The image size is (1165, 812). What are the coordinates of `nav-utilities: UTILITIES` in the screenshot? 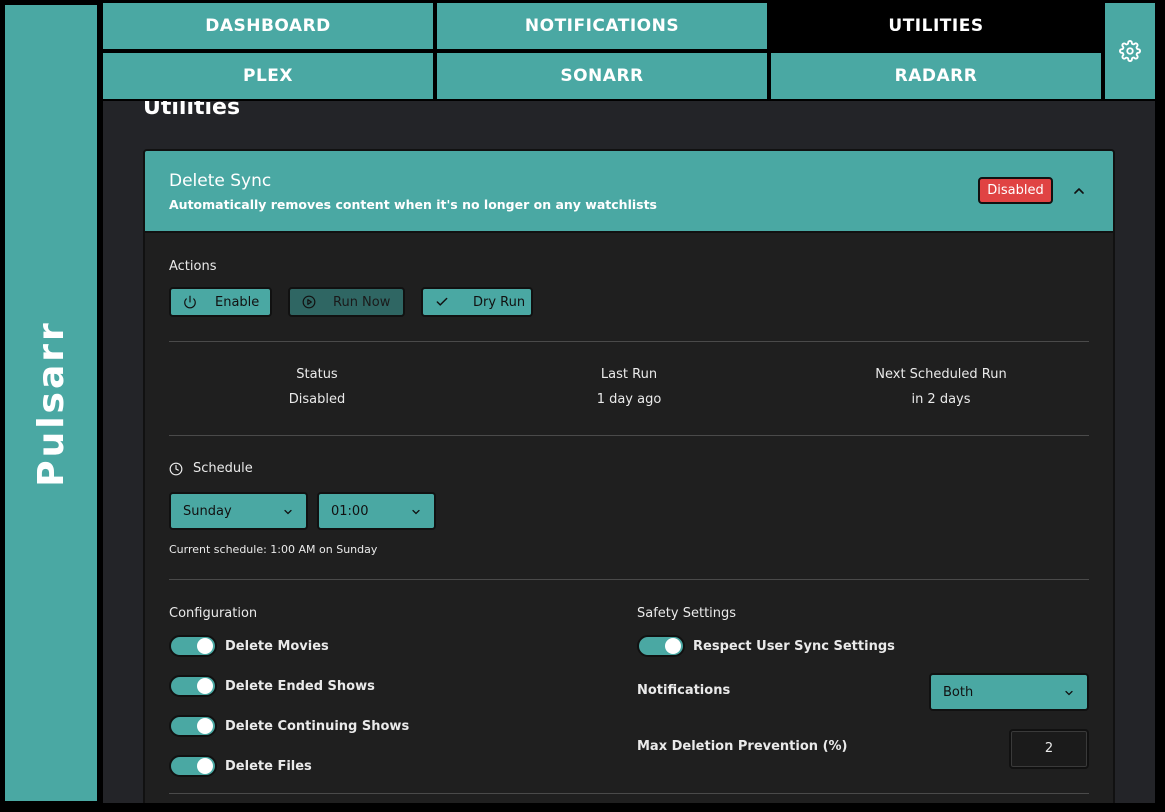 It's located at (936, 26).